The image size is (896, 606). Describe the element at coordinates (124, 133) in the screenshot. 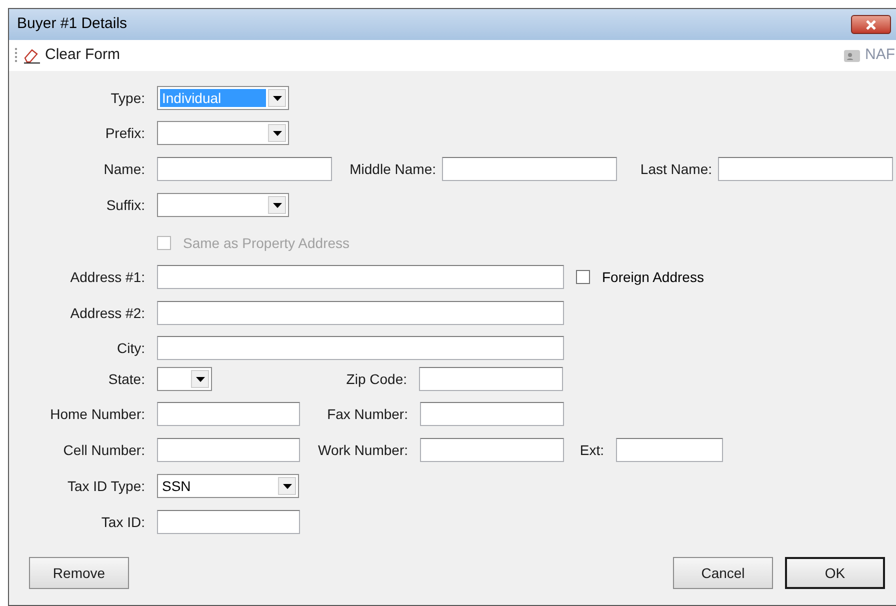

I see `field-label: Prefix:` at that location.